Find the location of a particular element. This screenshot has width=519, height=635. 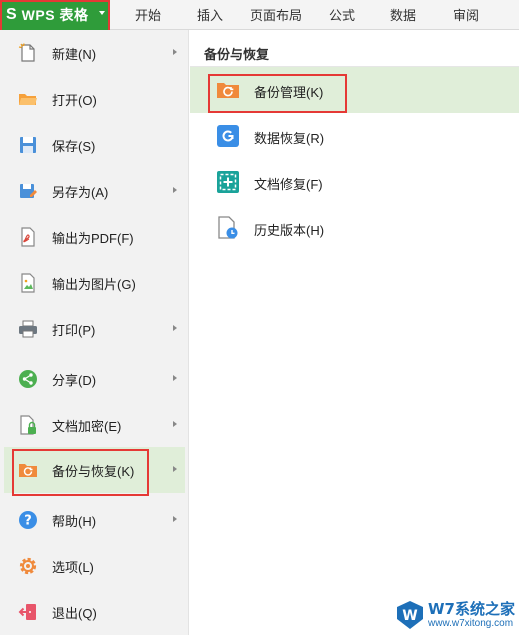

watermark-url: www.w7xitong.com is located at coordinates (471, 623).